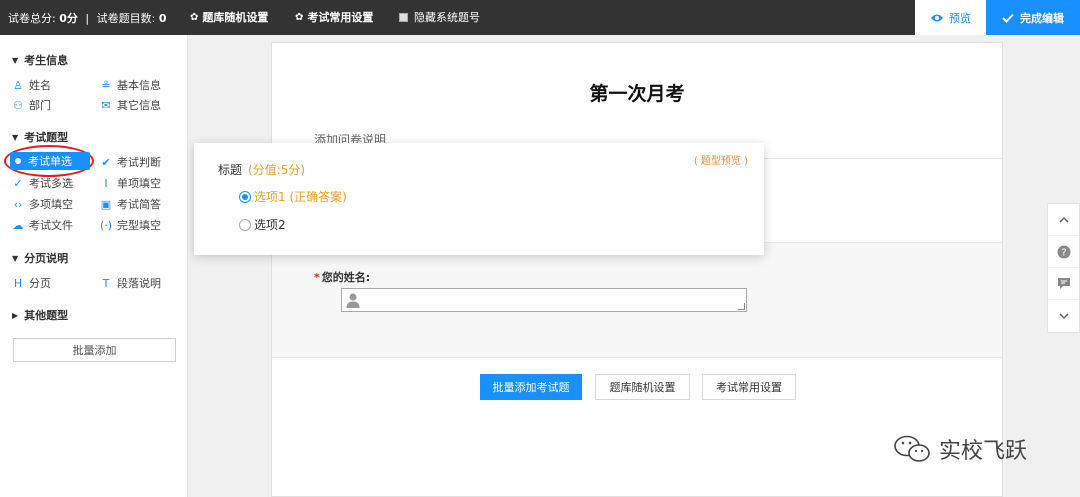  Describe the element at coordinates (960, 18) in the screenshot. I see `preview-label: 预览` at that location.